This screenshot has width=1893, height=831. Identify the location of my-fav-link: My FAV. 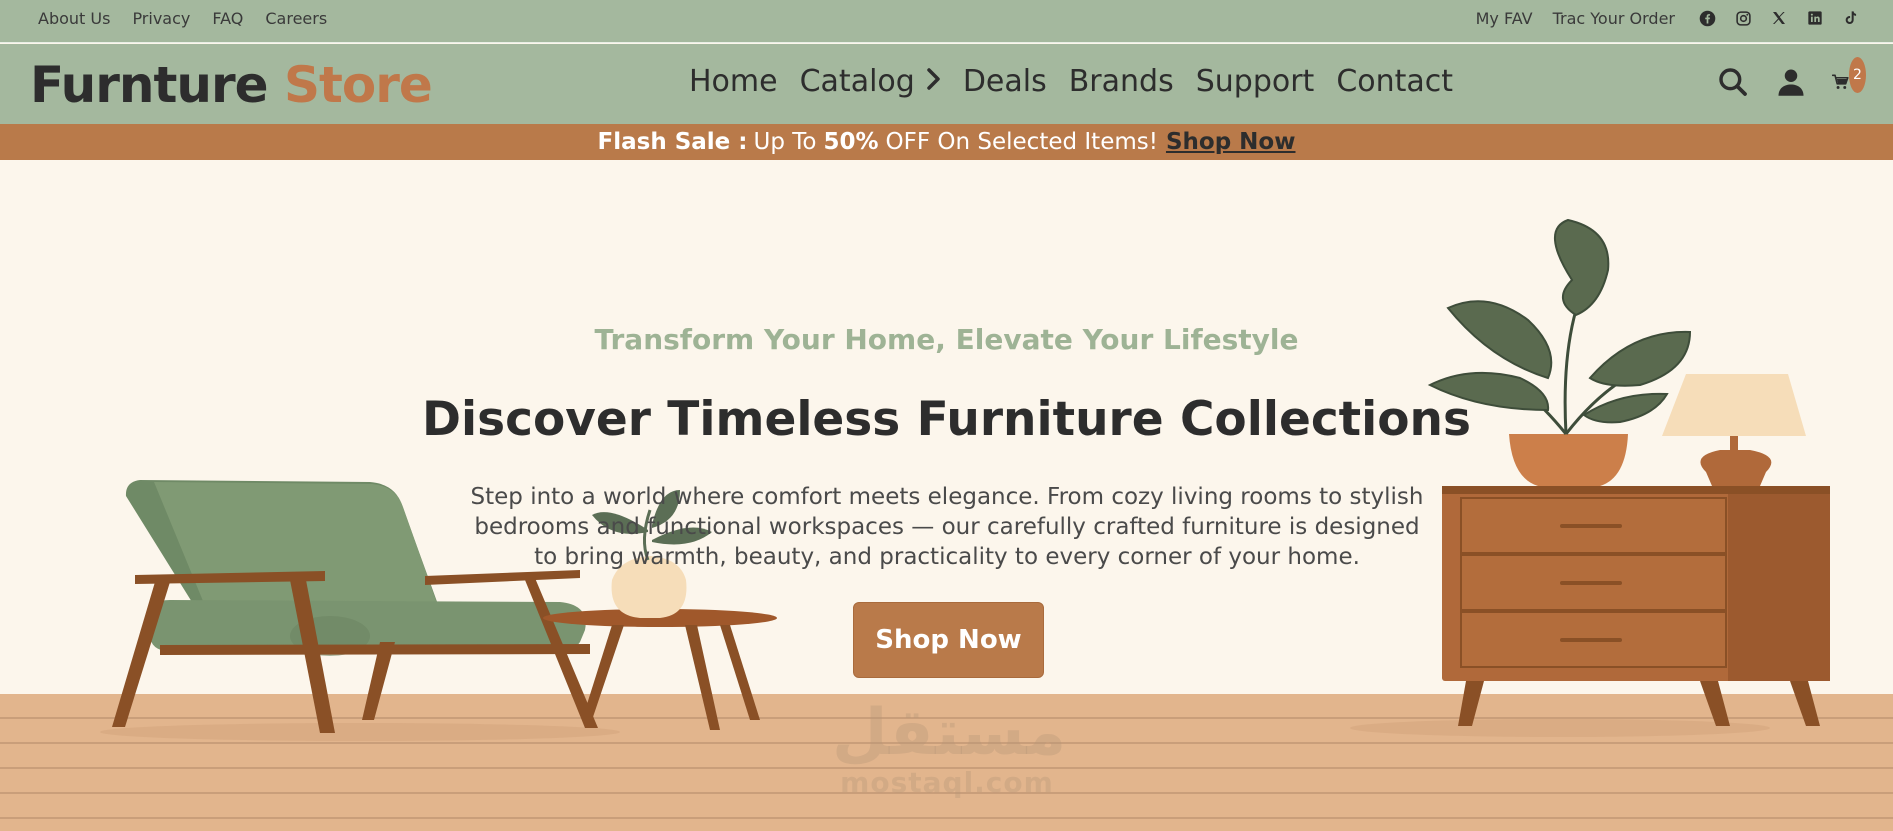
(1504, 18).